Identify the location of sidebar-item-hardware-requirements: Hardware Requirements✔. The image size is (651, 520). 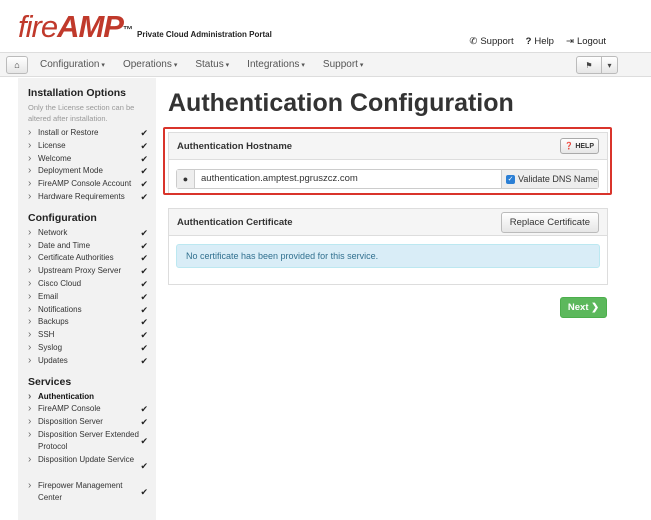
(88, 197).